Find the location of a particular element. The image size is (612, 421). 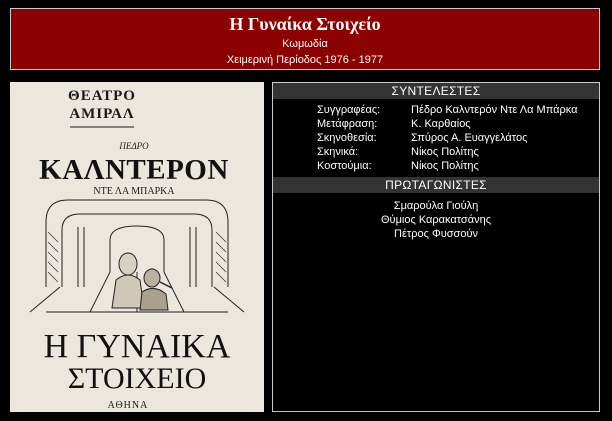

credit-label: Συγγραφέας: is located at coordinates (349, 110).